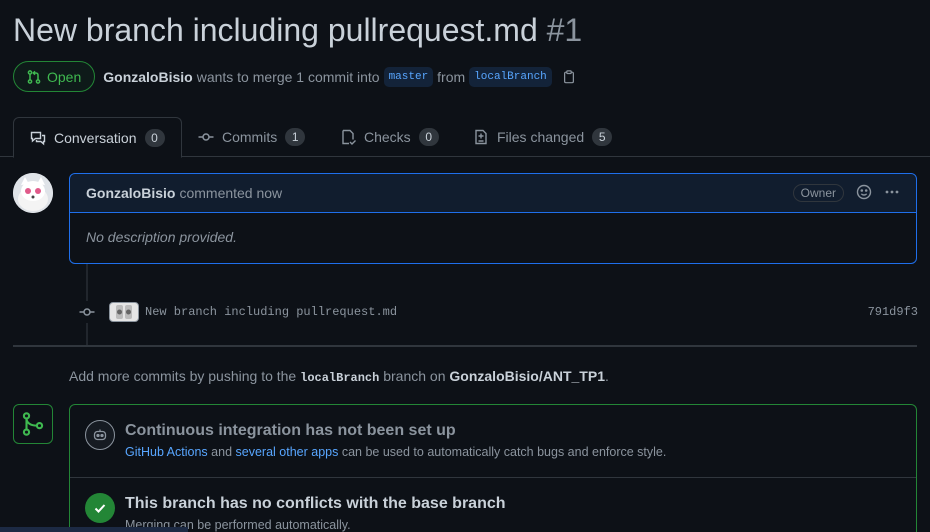 Image resolution: width=930 pixels, height=532 pixels. What do you see at coordinates (349, 137) in the screenshot?
I see `checklist-icon` at bounding box center [349, 137].